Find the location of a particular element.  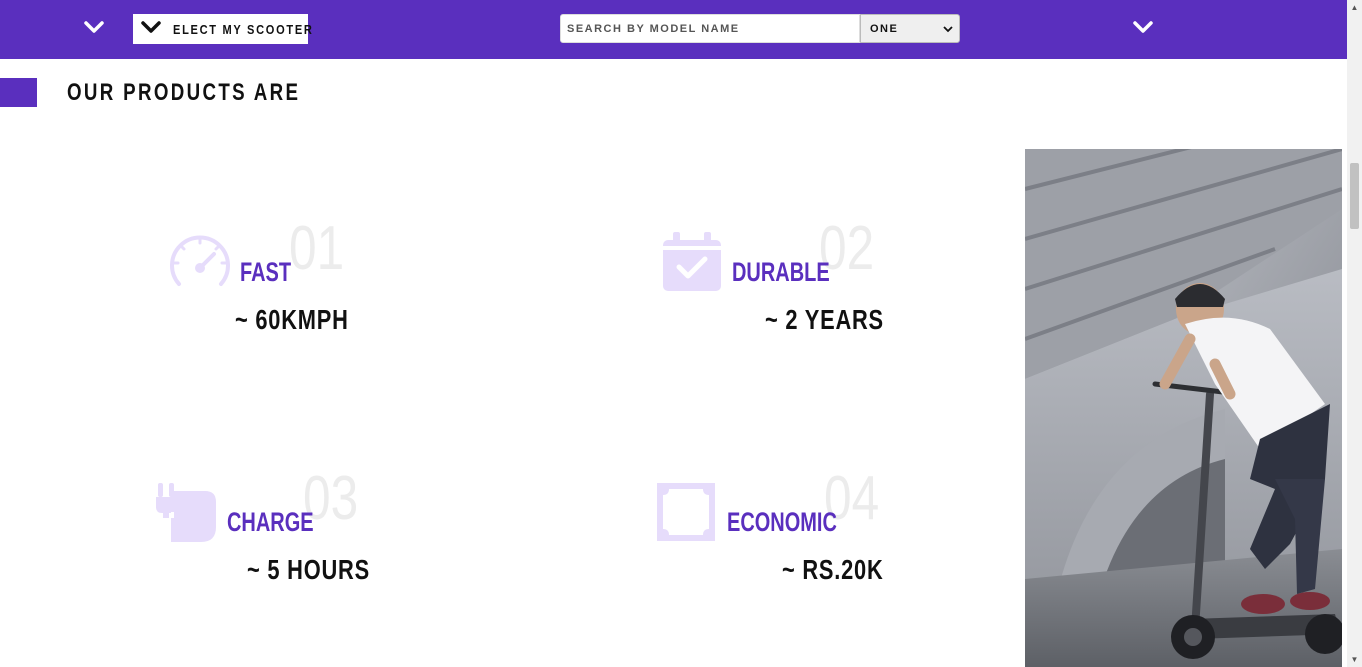

feature-value: ~ 5 HOURS is located at coordinates (308, 569).